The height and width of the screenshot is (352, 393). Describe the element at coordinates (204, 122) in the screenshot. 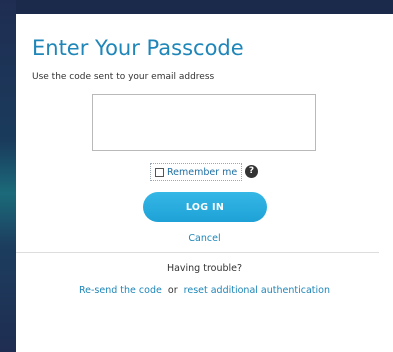

I see `passcode-input` at that location.